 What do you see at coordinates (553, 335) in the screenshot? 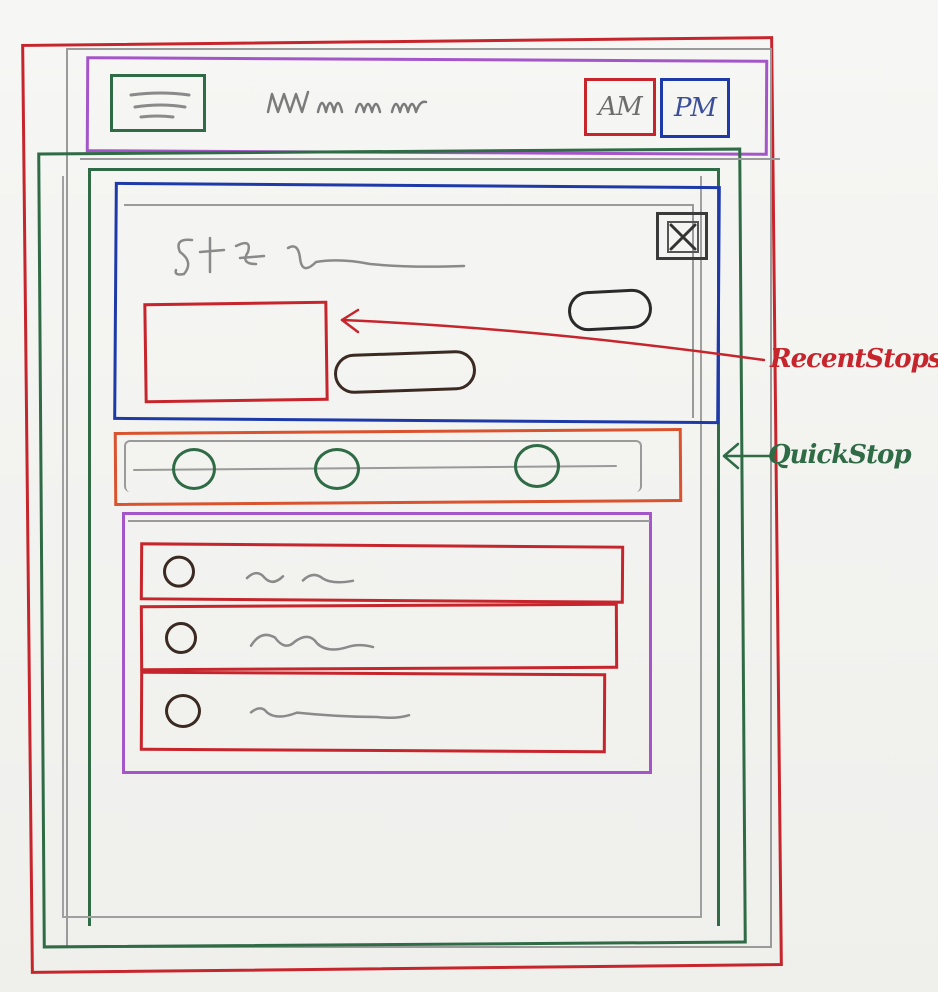
I see `recent-stops-arrow` at bounding box center [553, 335].